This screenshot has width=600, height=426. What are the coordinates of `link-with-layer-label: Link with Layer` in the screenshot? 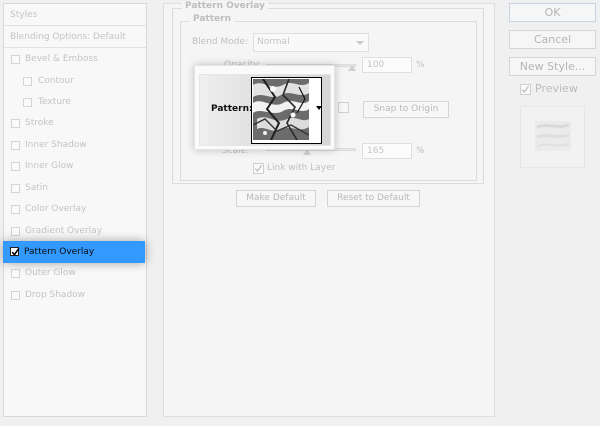 It's located at (301, 168).